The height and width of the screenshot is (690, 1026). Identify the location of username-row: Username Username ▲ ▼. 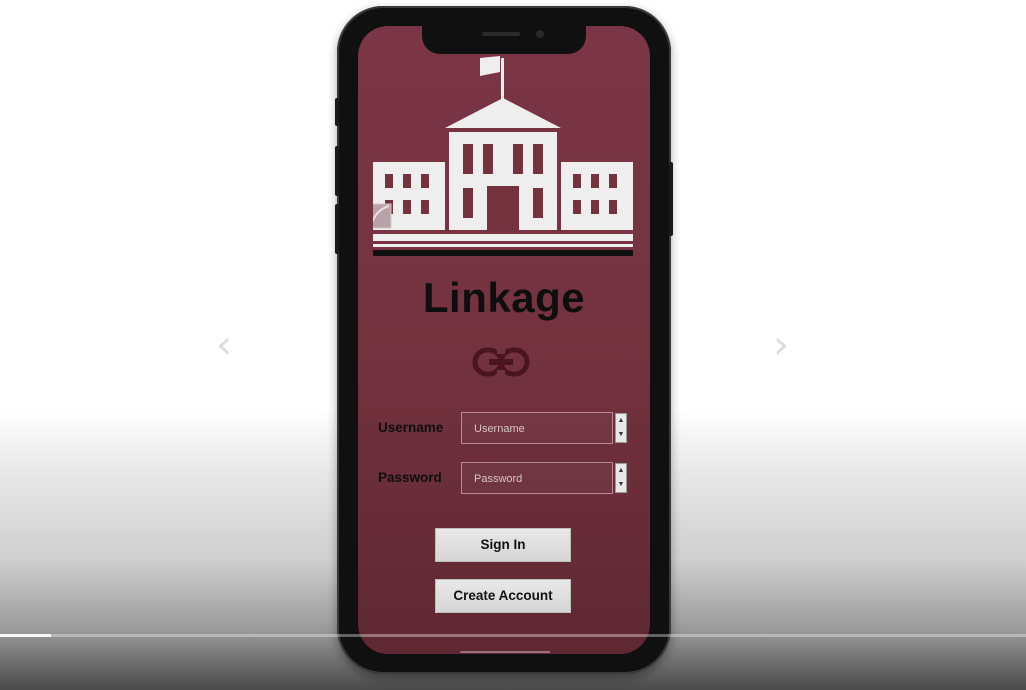
(504, 429).